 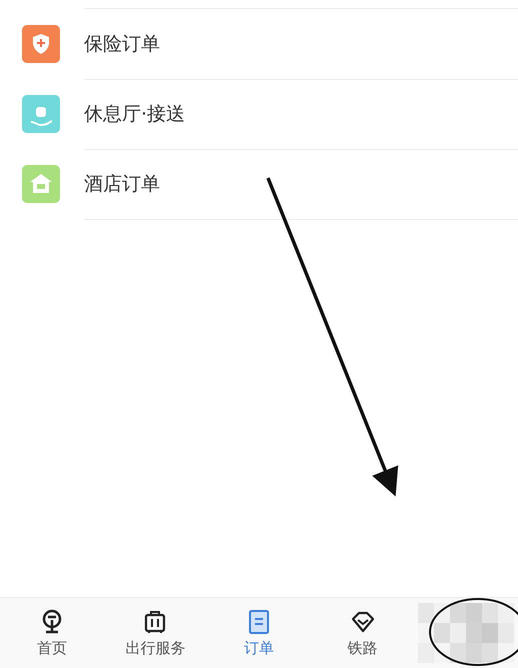 What do you see at coordinates (52, 633) in the screenshot?
I see `tab-item: 首页` at bounding box center [52, 633].